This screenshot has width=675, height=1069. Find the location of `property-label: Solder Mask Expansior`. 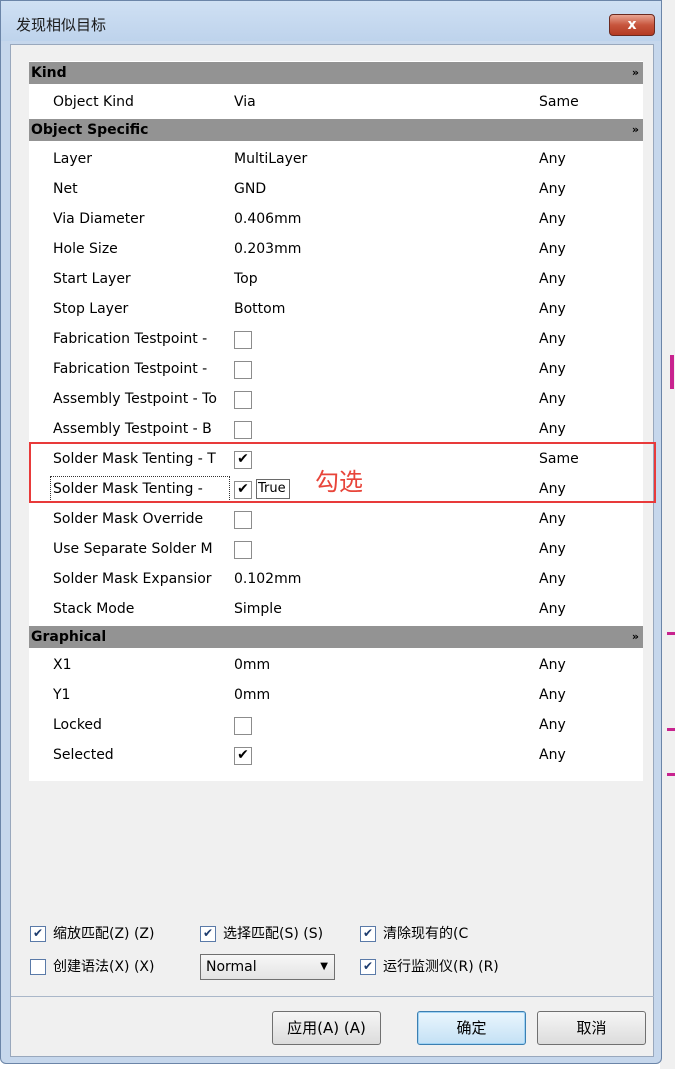

property-label: Solder Mask Expansior is located at coordinates (132, 579).